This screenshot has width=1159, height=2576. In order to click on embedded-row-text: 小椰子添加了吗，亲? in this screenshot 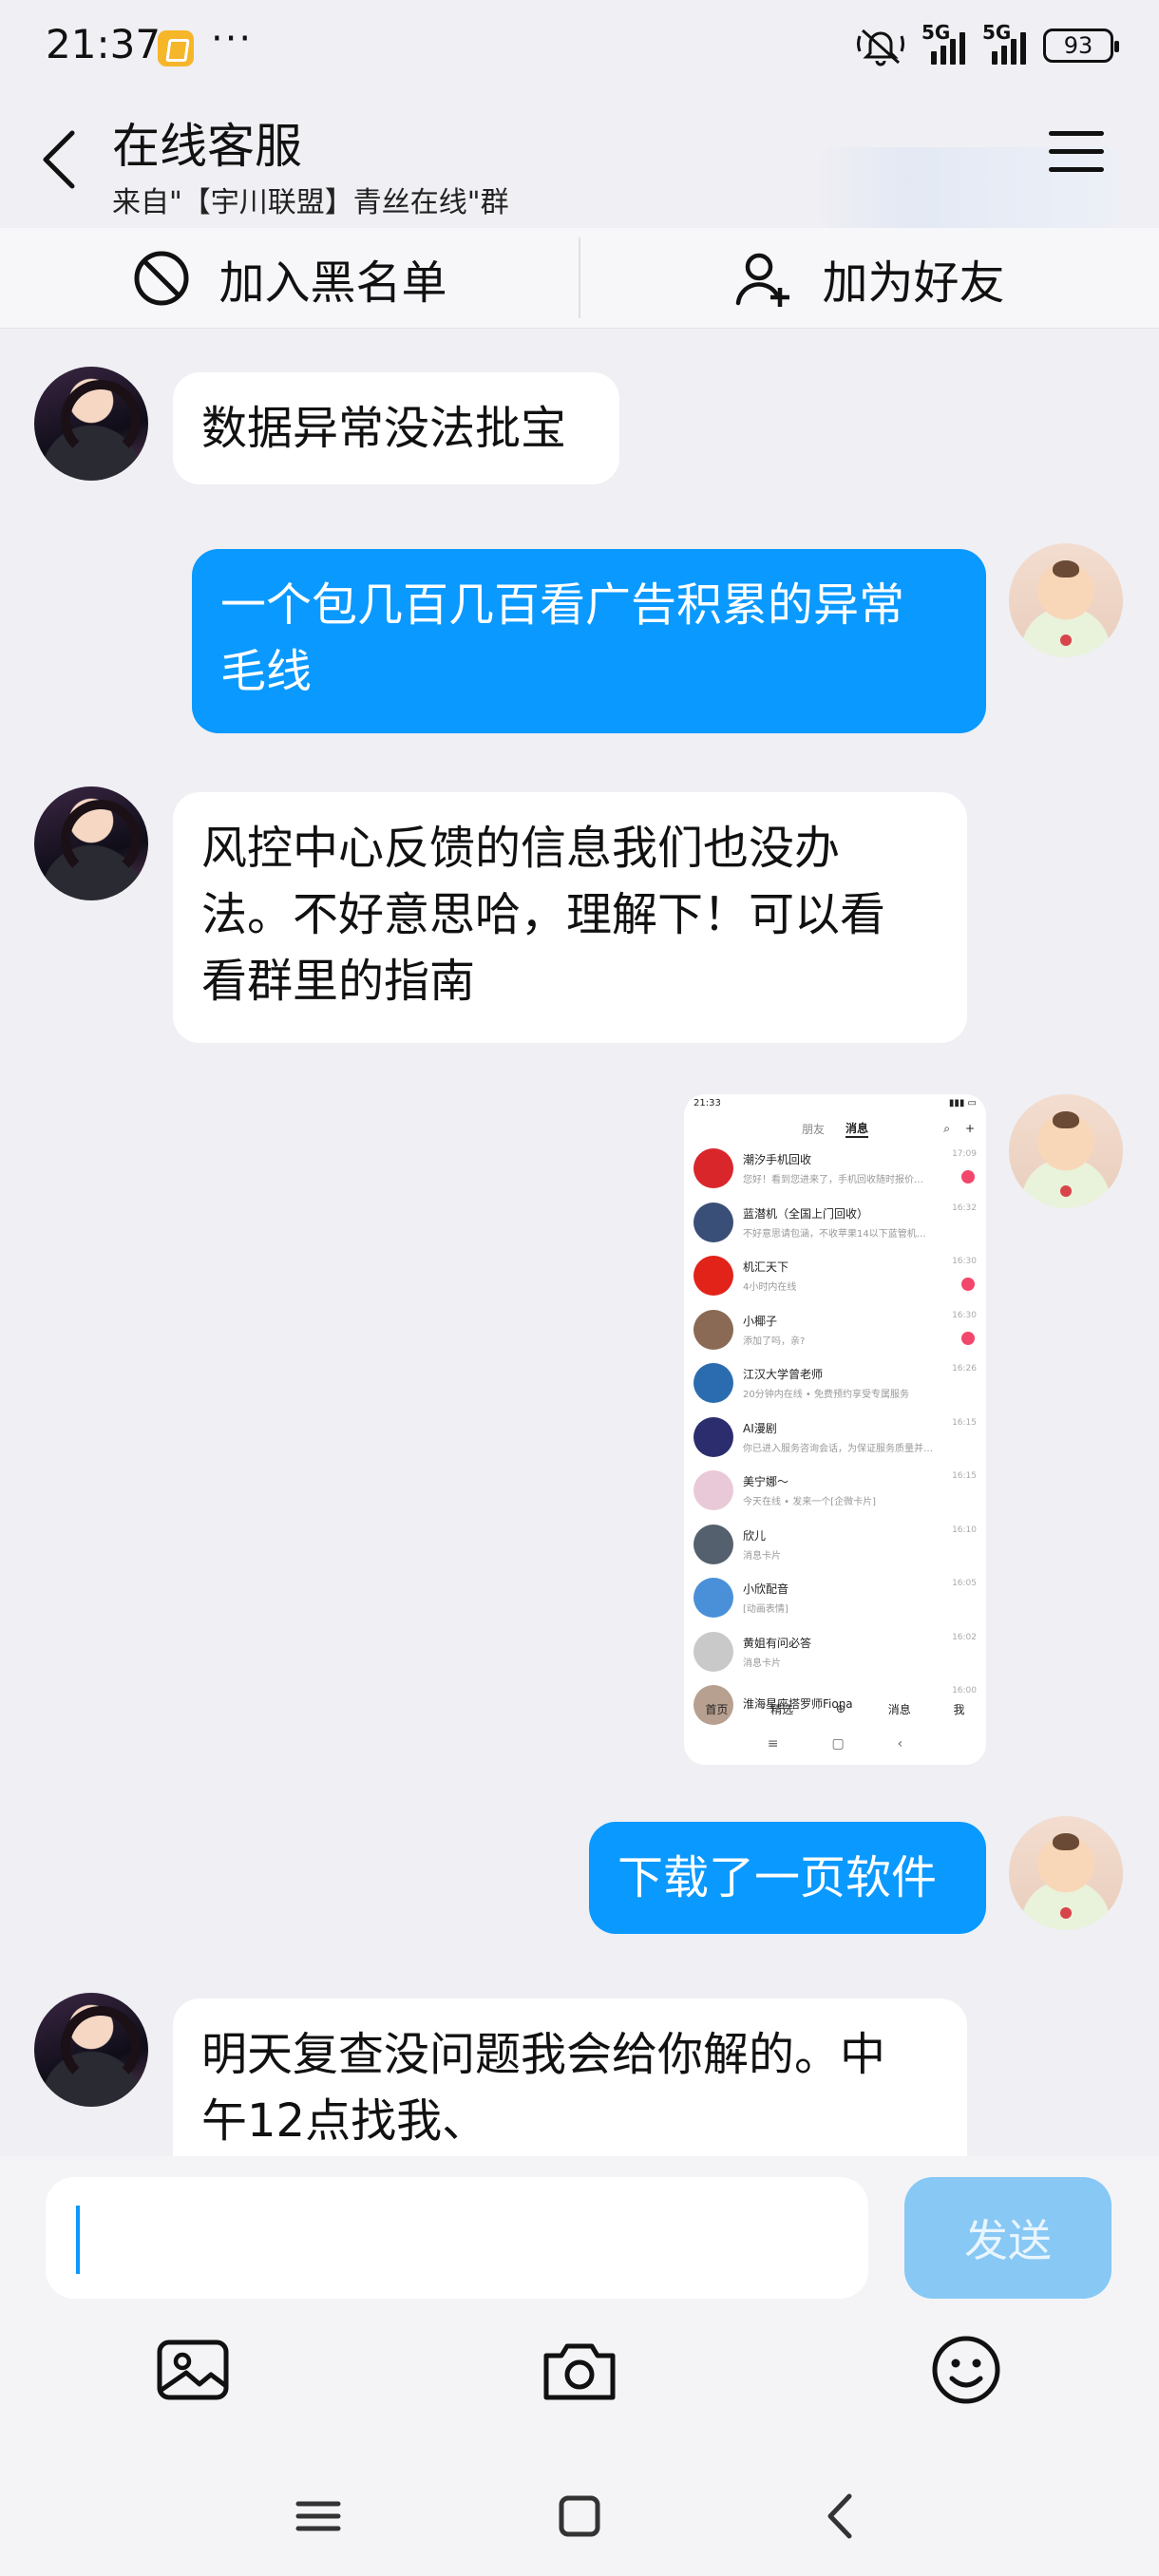, I will do `click(847, 1330)`.